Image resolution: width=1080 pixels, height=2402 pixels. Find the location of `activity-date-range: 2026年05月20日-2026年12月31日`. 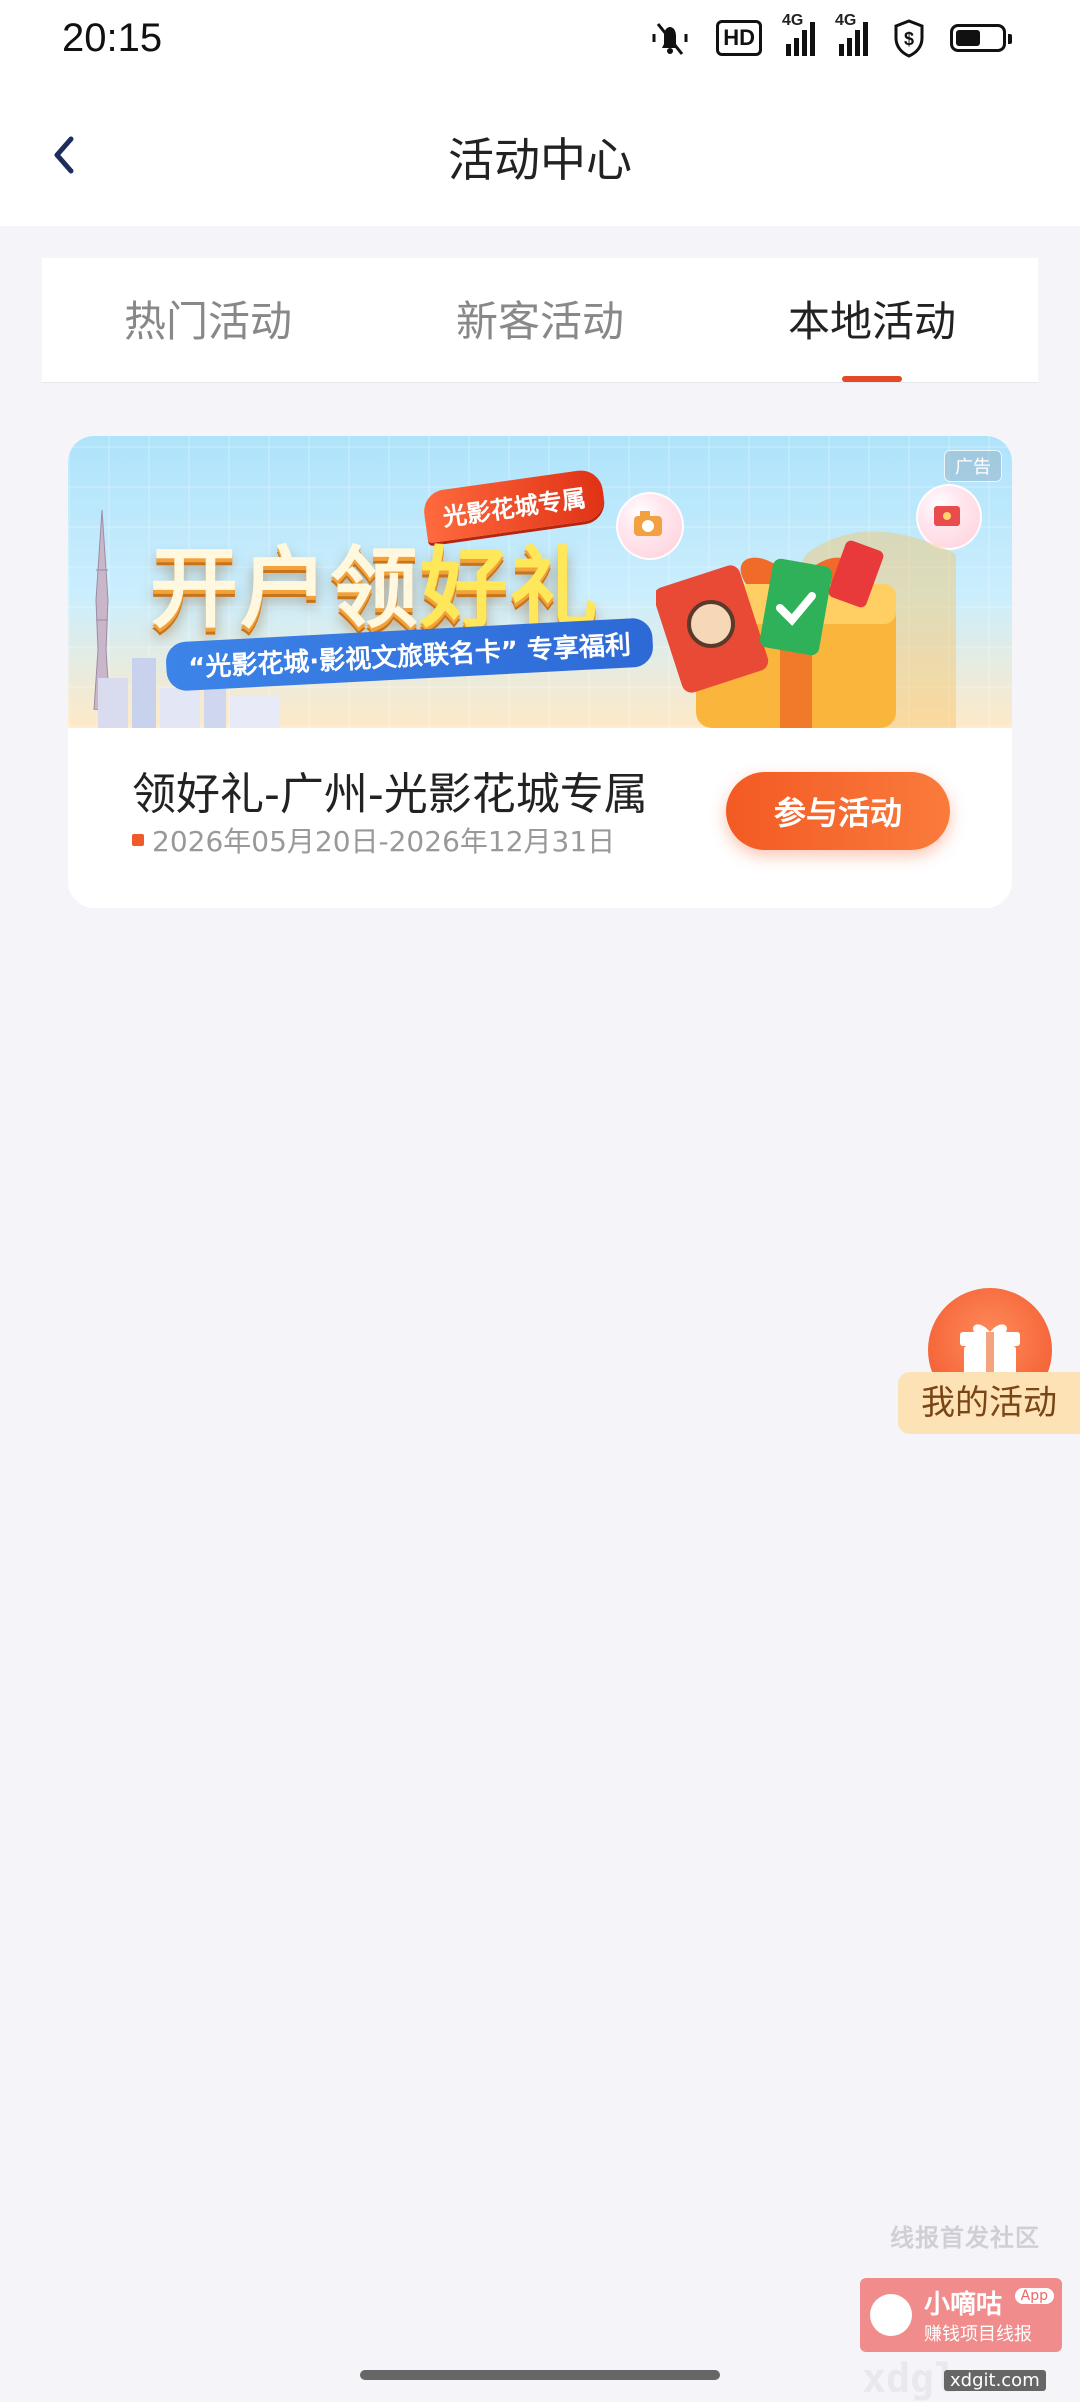

activity-date-range: 2026年05月20日-2026年12月31日 is located at coordinates (384, 841).